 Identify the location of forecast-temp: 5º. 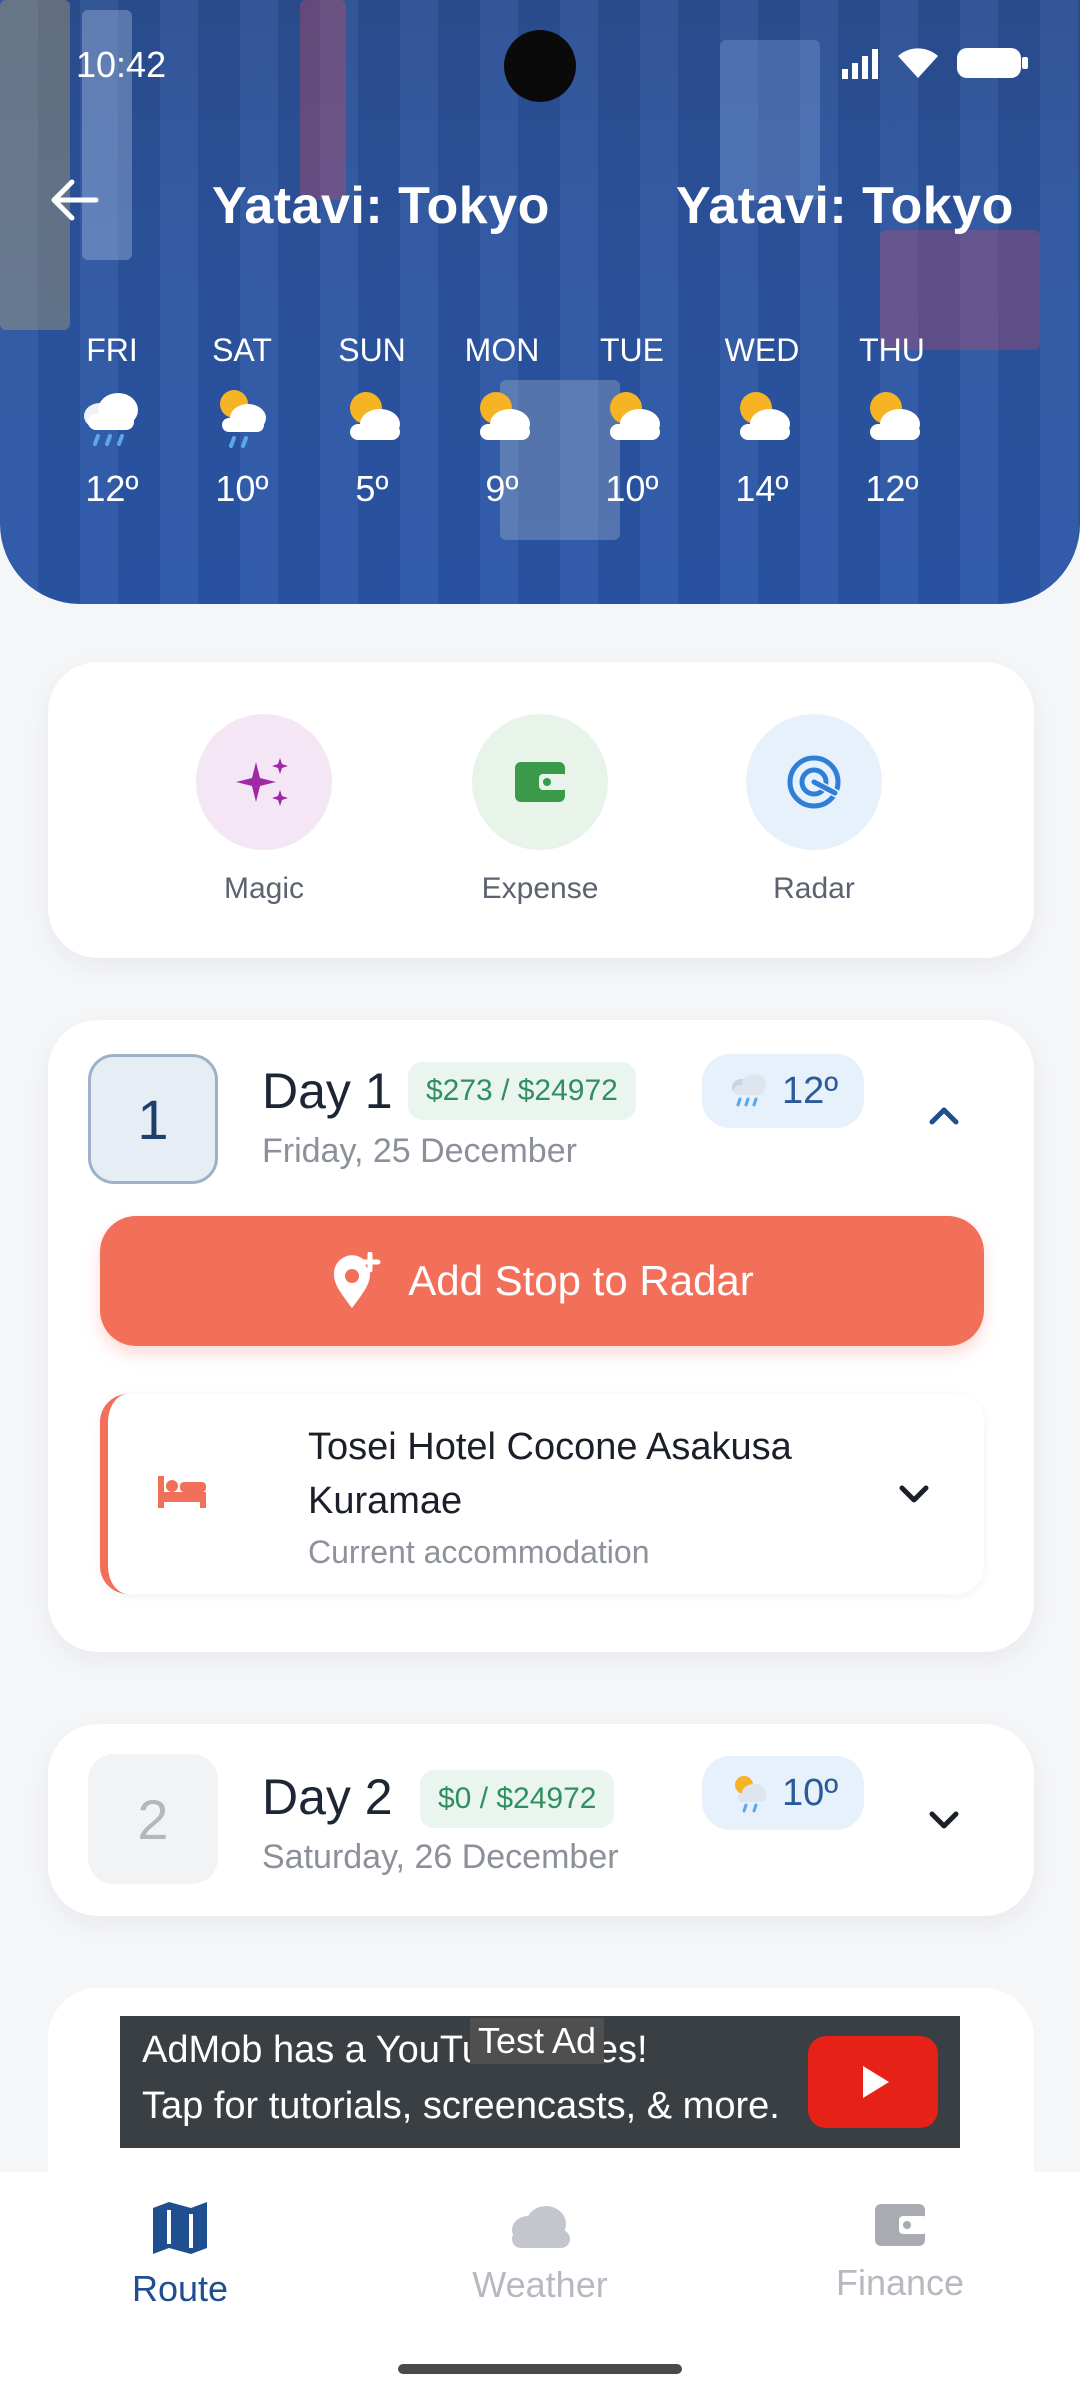
(372, 488).